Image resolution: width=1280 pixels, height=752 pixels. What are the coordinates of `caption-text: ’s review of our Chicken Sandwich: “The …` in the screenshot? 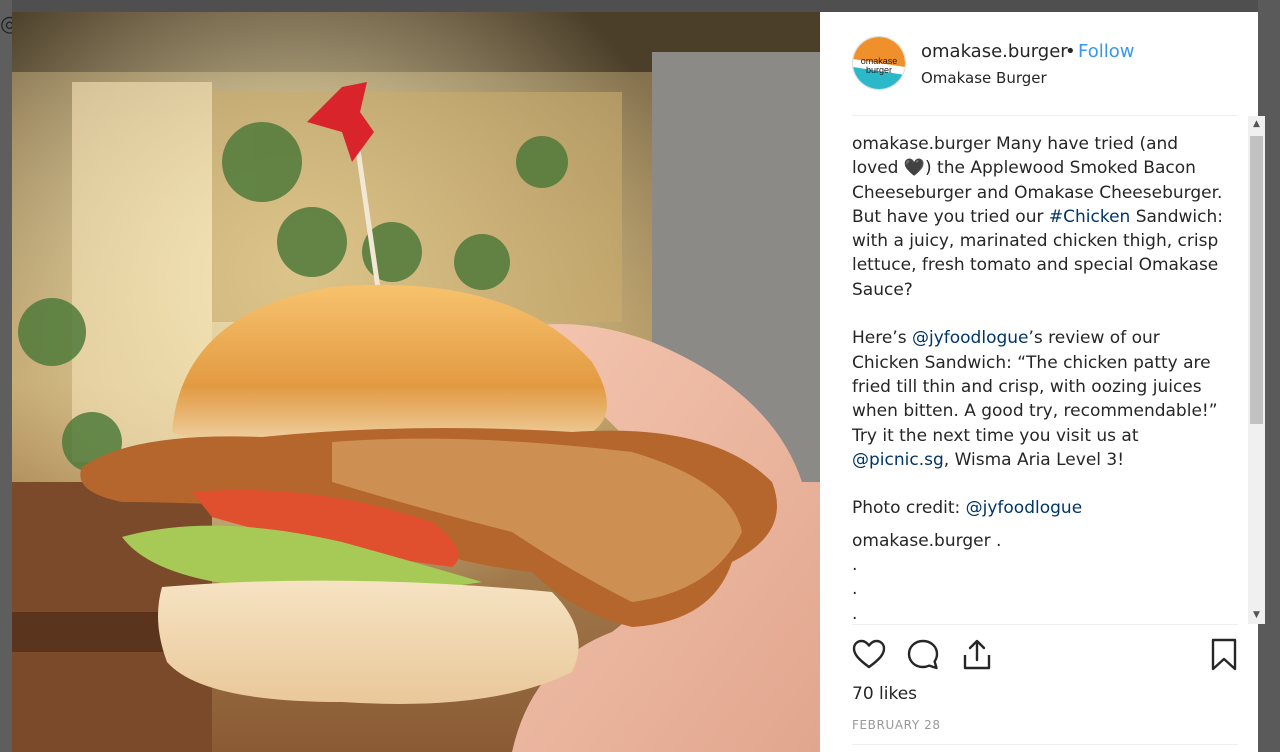 It's located at (1035, 387).